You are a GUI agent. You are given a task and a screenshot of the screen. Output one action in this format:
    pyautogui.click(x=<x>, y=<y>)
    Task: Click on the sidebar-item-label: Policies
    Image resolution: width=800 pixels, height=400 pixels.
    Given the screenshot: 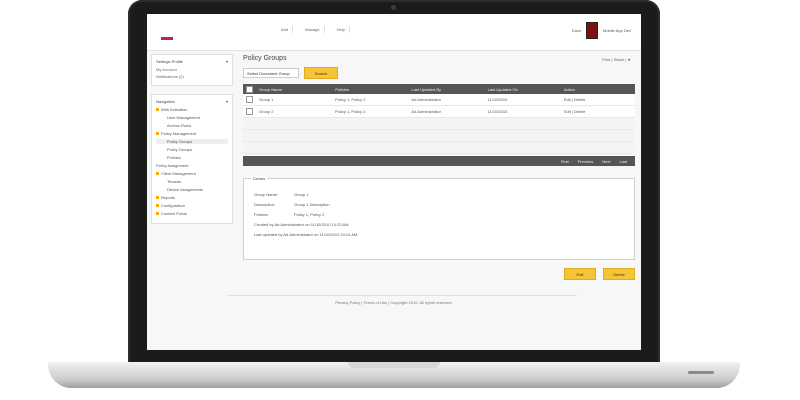 What is the action you would take?
    pyautogui.click(x=174, y=157)
    